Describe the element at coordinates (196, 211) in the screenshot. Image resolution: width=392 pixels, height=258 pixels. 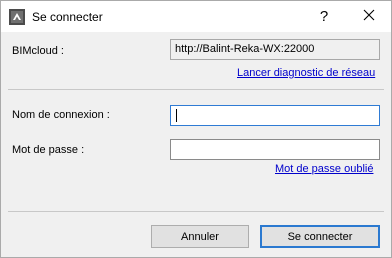
I see `divider-bottom` at that location.